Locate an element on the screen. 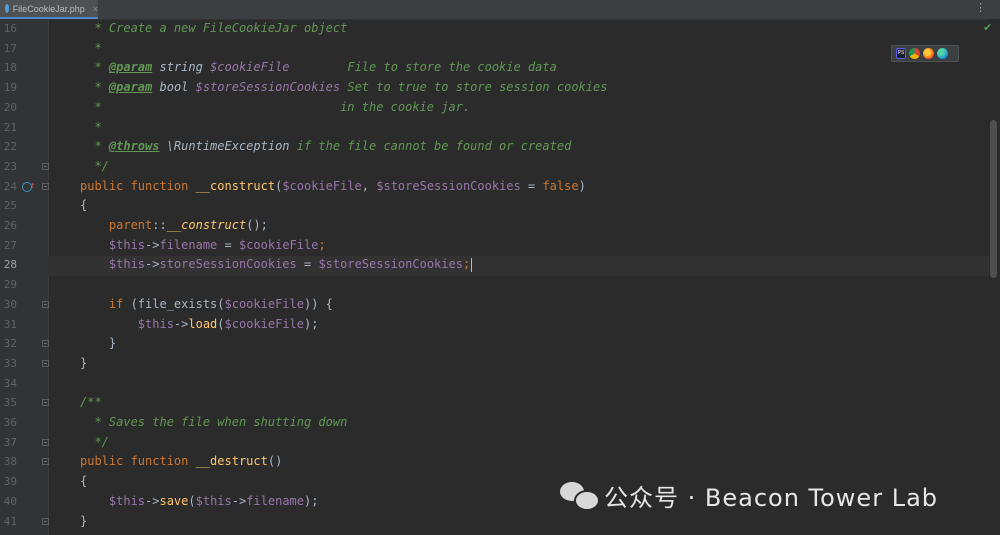 This screenshot has width=1000, height=535. code-text: /** is located at coordinates (91, 402).